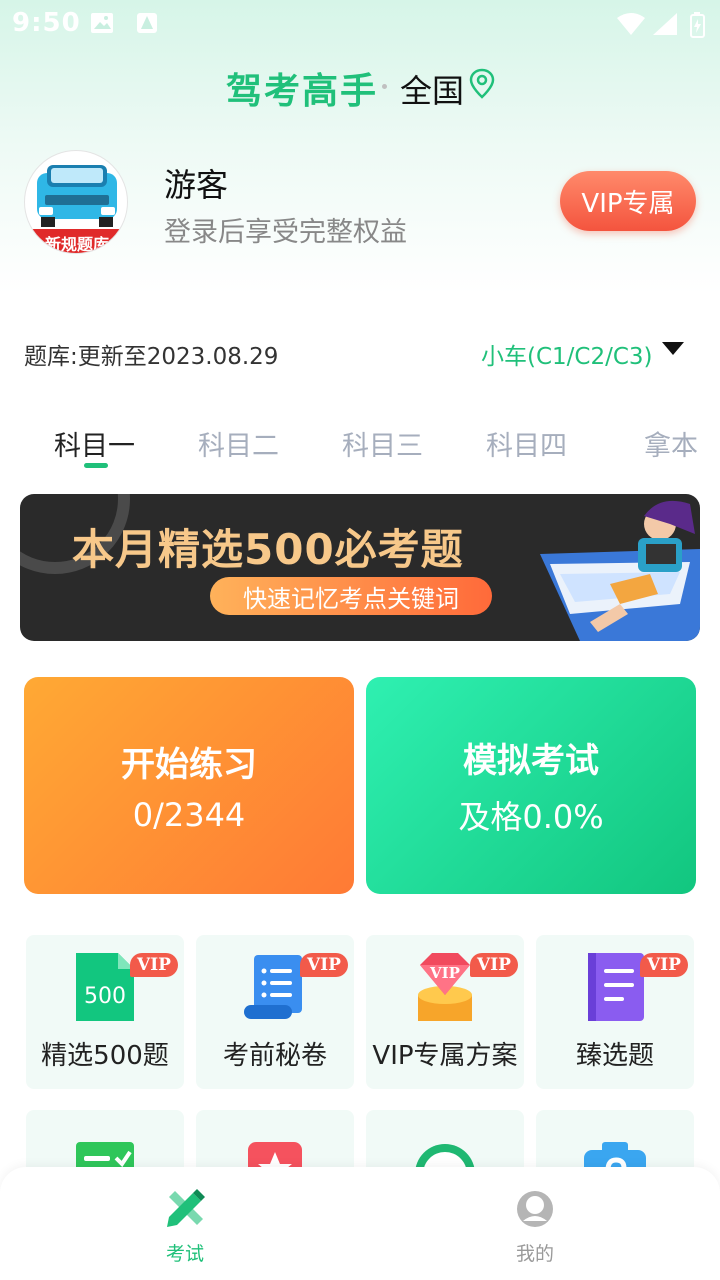 This screenshot has height=1280, width=720. What do you see at coordinates (275, 1012) in the screenshot?
I see `feature-exam-secret-paper: VIP 考前秘卷` at bounding box center [275, 1012].